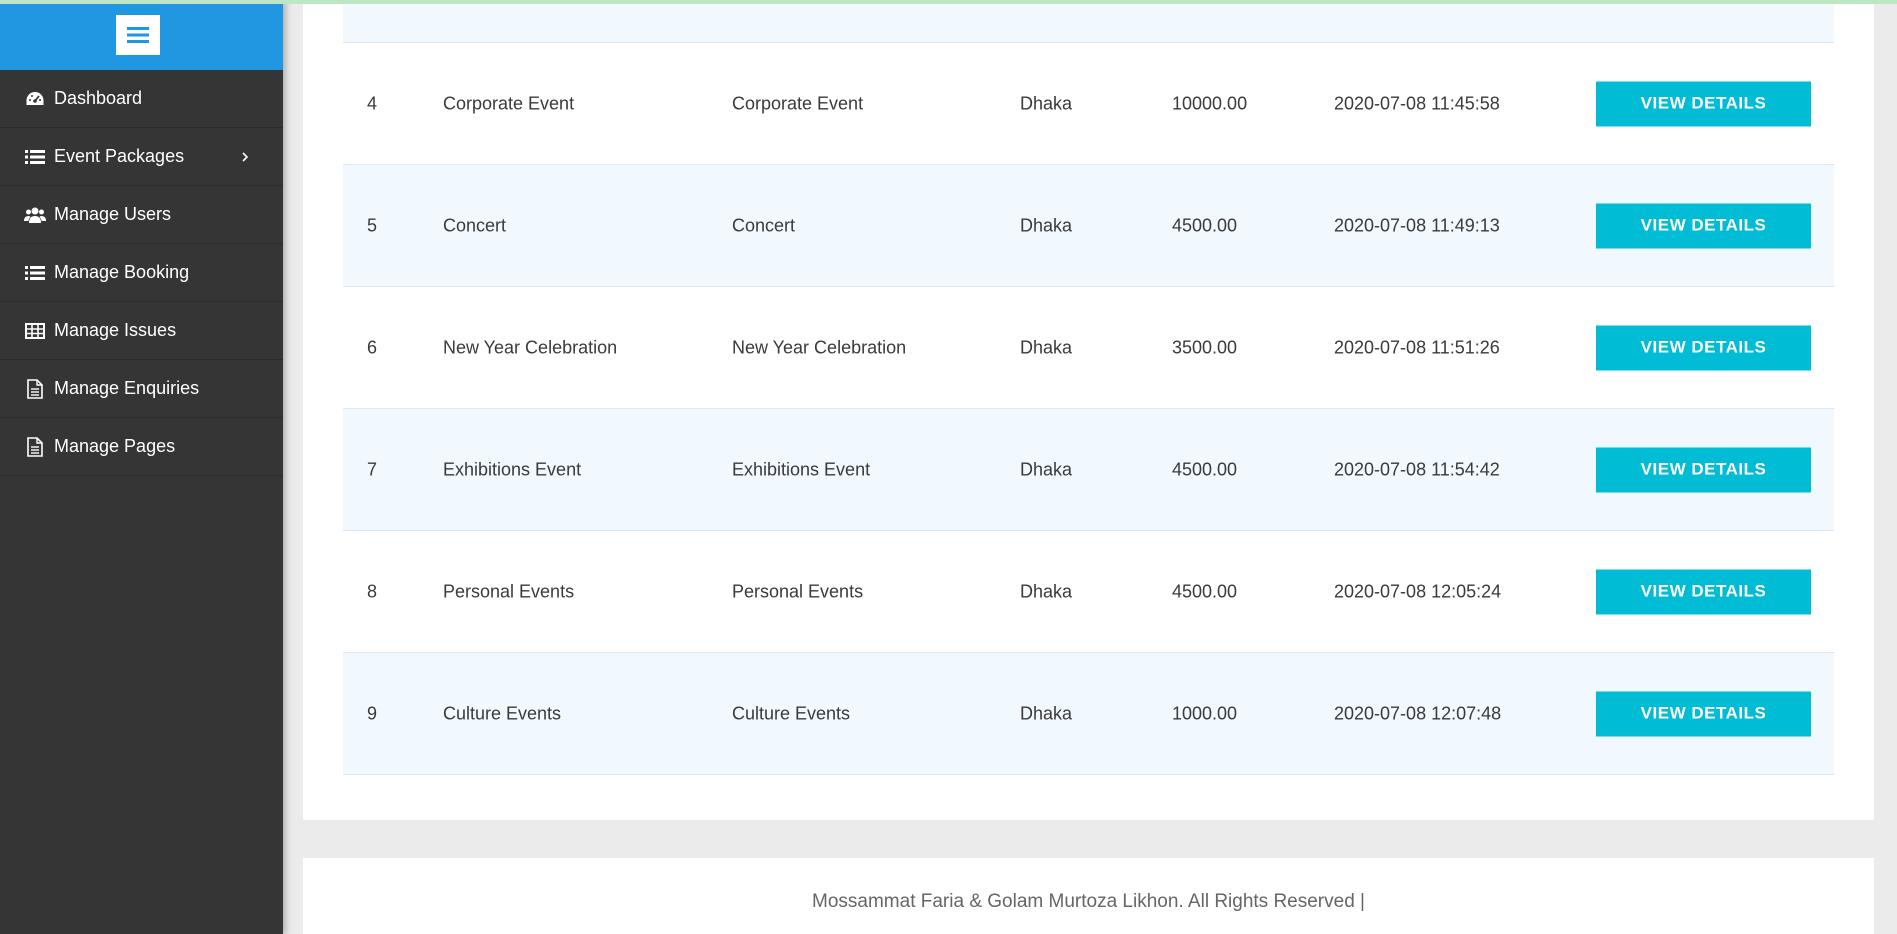  What do you see at coordinates (122, 272) in the screenshot?
I see `sidebar-item-label: Manage Booking` at bounding box center [122, 272].